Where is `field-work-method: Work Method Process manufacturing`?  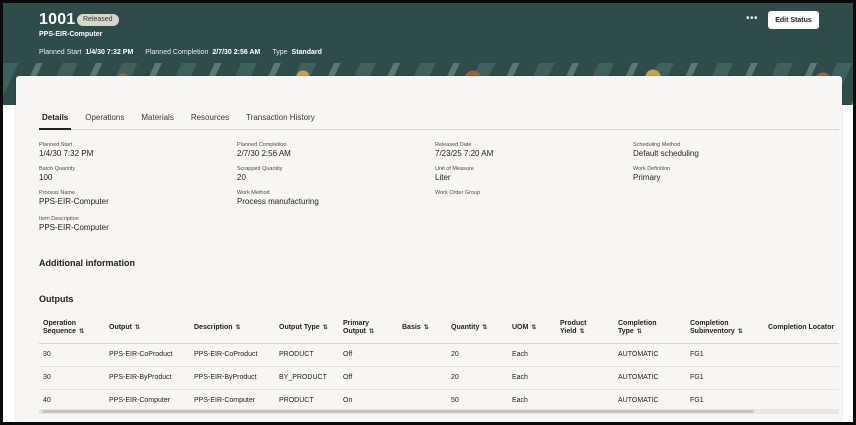
field-work-method: Work Method Process manufacturing is located at coordinates (278, 198).